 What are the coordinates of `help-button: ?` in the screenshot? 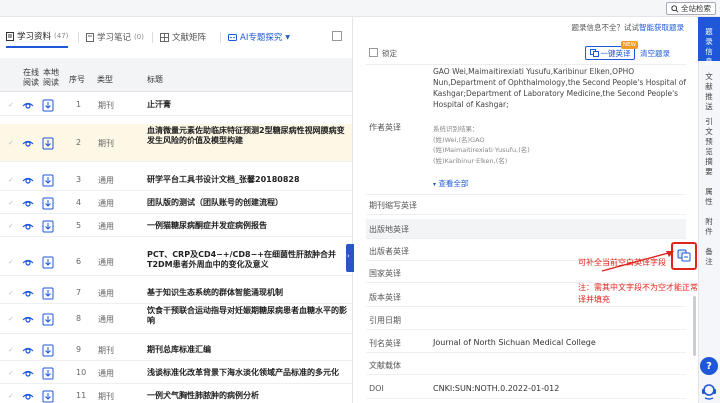 It's located at (709, 366).